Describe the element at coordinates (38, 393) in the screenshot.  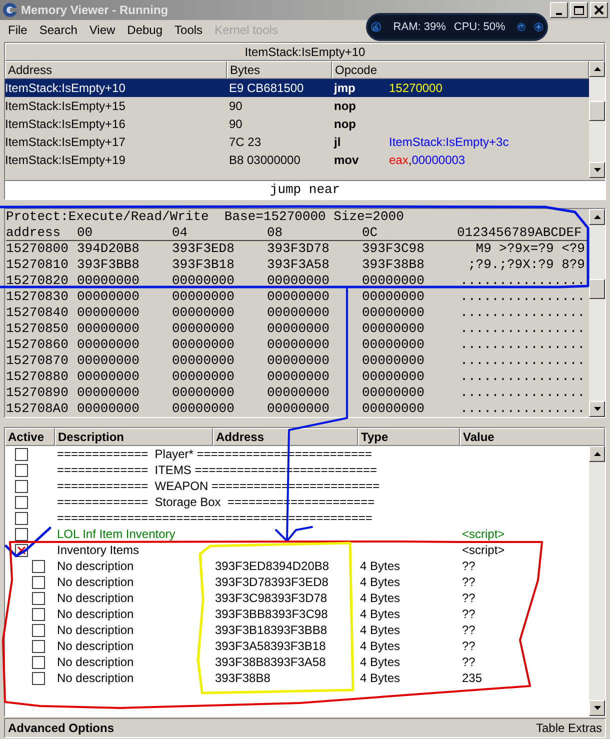
I see `address-cell-text: 15270890` at that location.